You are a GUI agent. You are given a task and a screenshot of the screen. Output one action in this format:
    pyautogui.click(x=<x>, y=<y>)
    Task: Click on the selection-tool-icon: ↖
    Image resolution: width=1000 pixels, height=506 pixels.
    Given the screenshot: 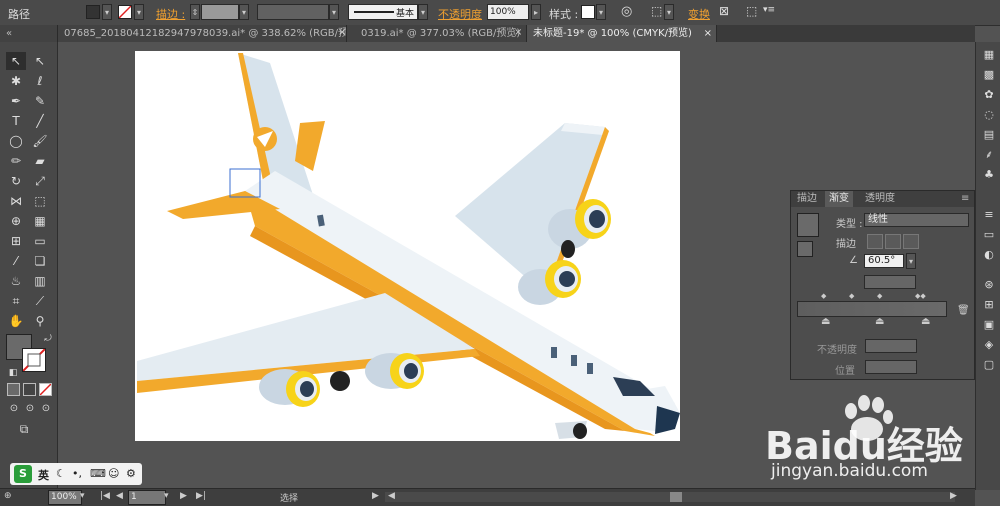 What is the action you would take?
    pyautogui.click(x=16, y=61)
    